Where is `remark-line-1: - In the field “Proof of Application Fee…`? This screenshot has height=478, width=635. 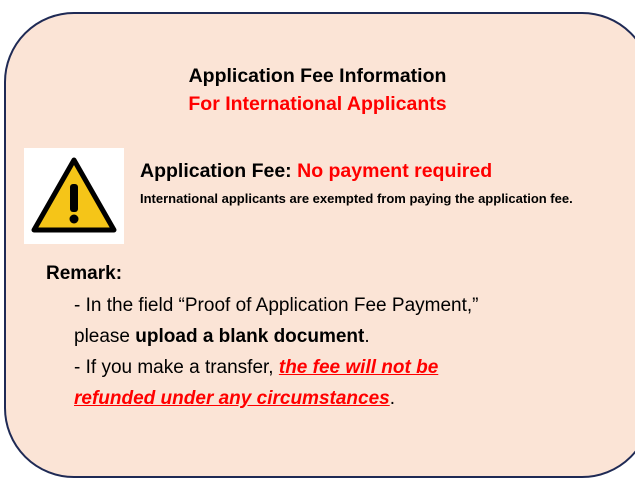 remark-line-1: - In the field “Proof of Application Fee… is located at coordinates (276, 305).